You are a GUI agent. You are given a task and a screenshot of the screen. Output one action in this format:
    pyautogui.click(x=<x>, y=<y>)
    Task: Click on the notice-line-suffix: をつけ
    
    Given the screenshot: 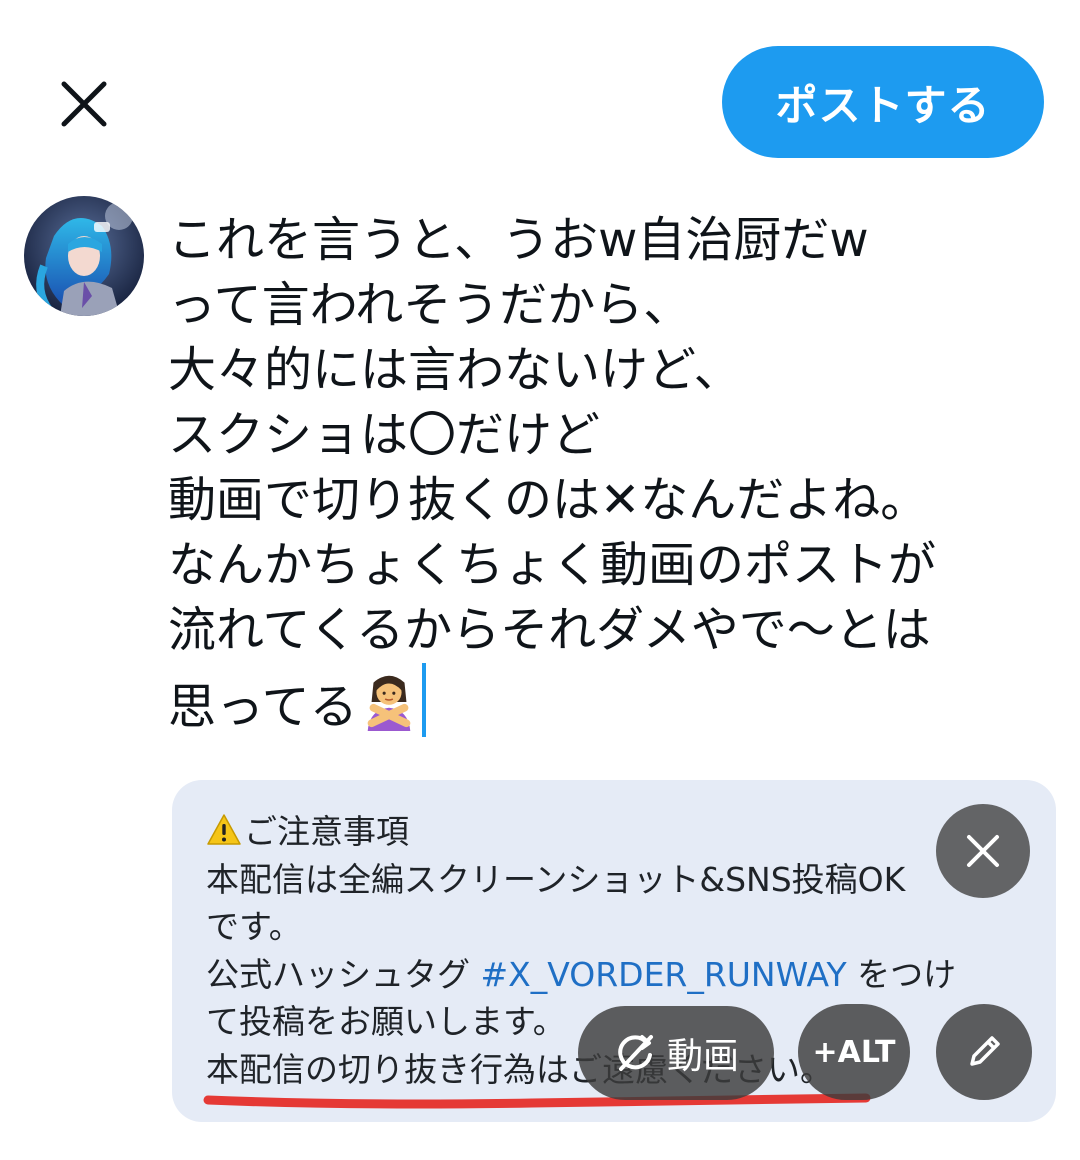 What is the action you would take?
    pyautogui.click(x=901, y=974)
    